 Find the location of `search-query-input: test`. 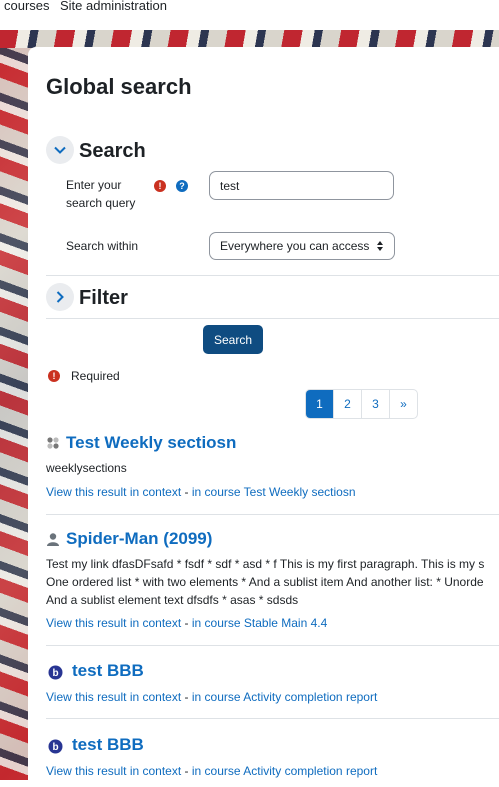

search-query-input: test is located at coordinates (301, 185).